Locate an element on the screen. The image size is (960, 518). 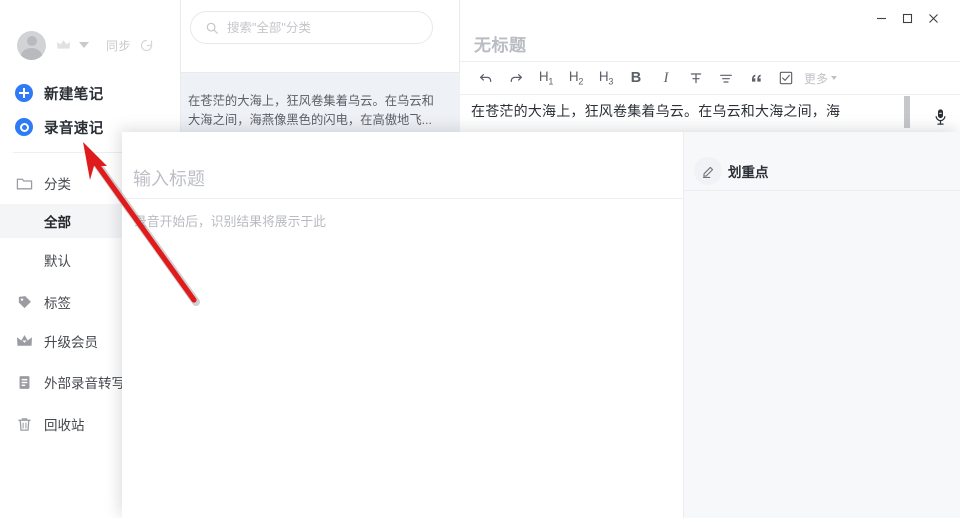
italic-button: I is located at coordinates (666, 78).